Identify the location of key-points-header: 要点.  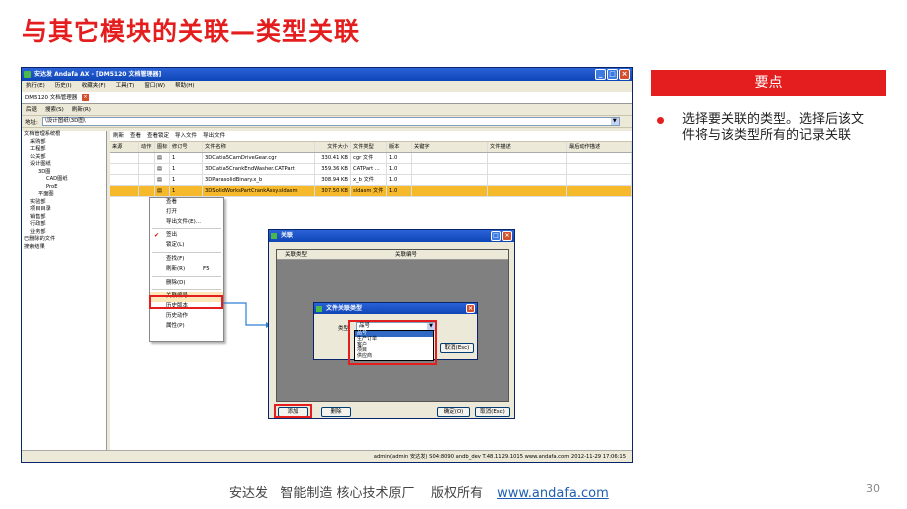
(768, 83).